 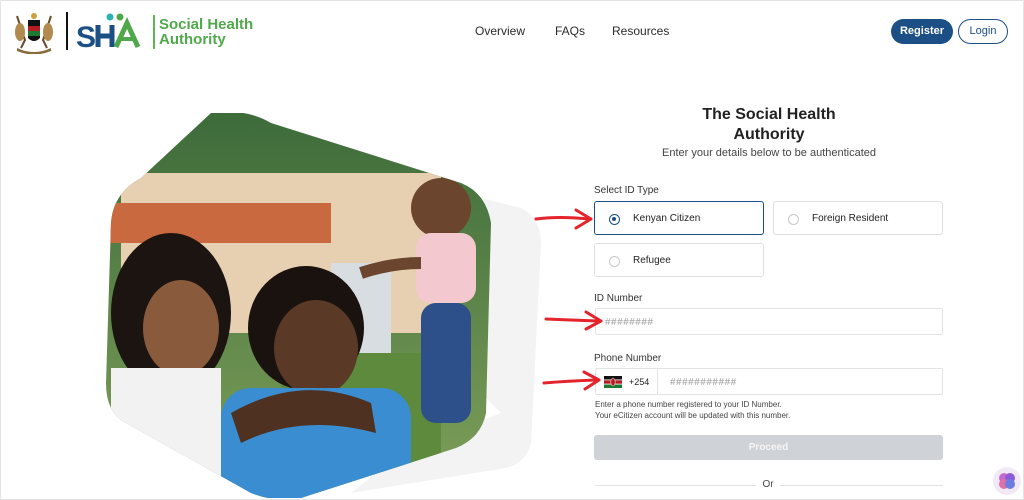 I want to click on radio-selected-icon, so click(x=614, y=219).